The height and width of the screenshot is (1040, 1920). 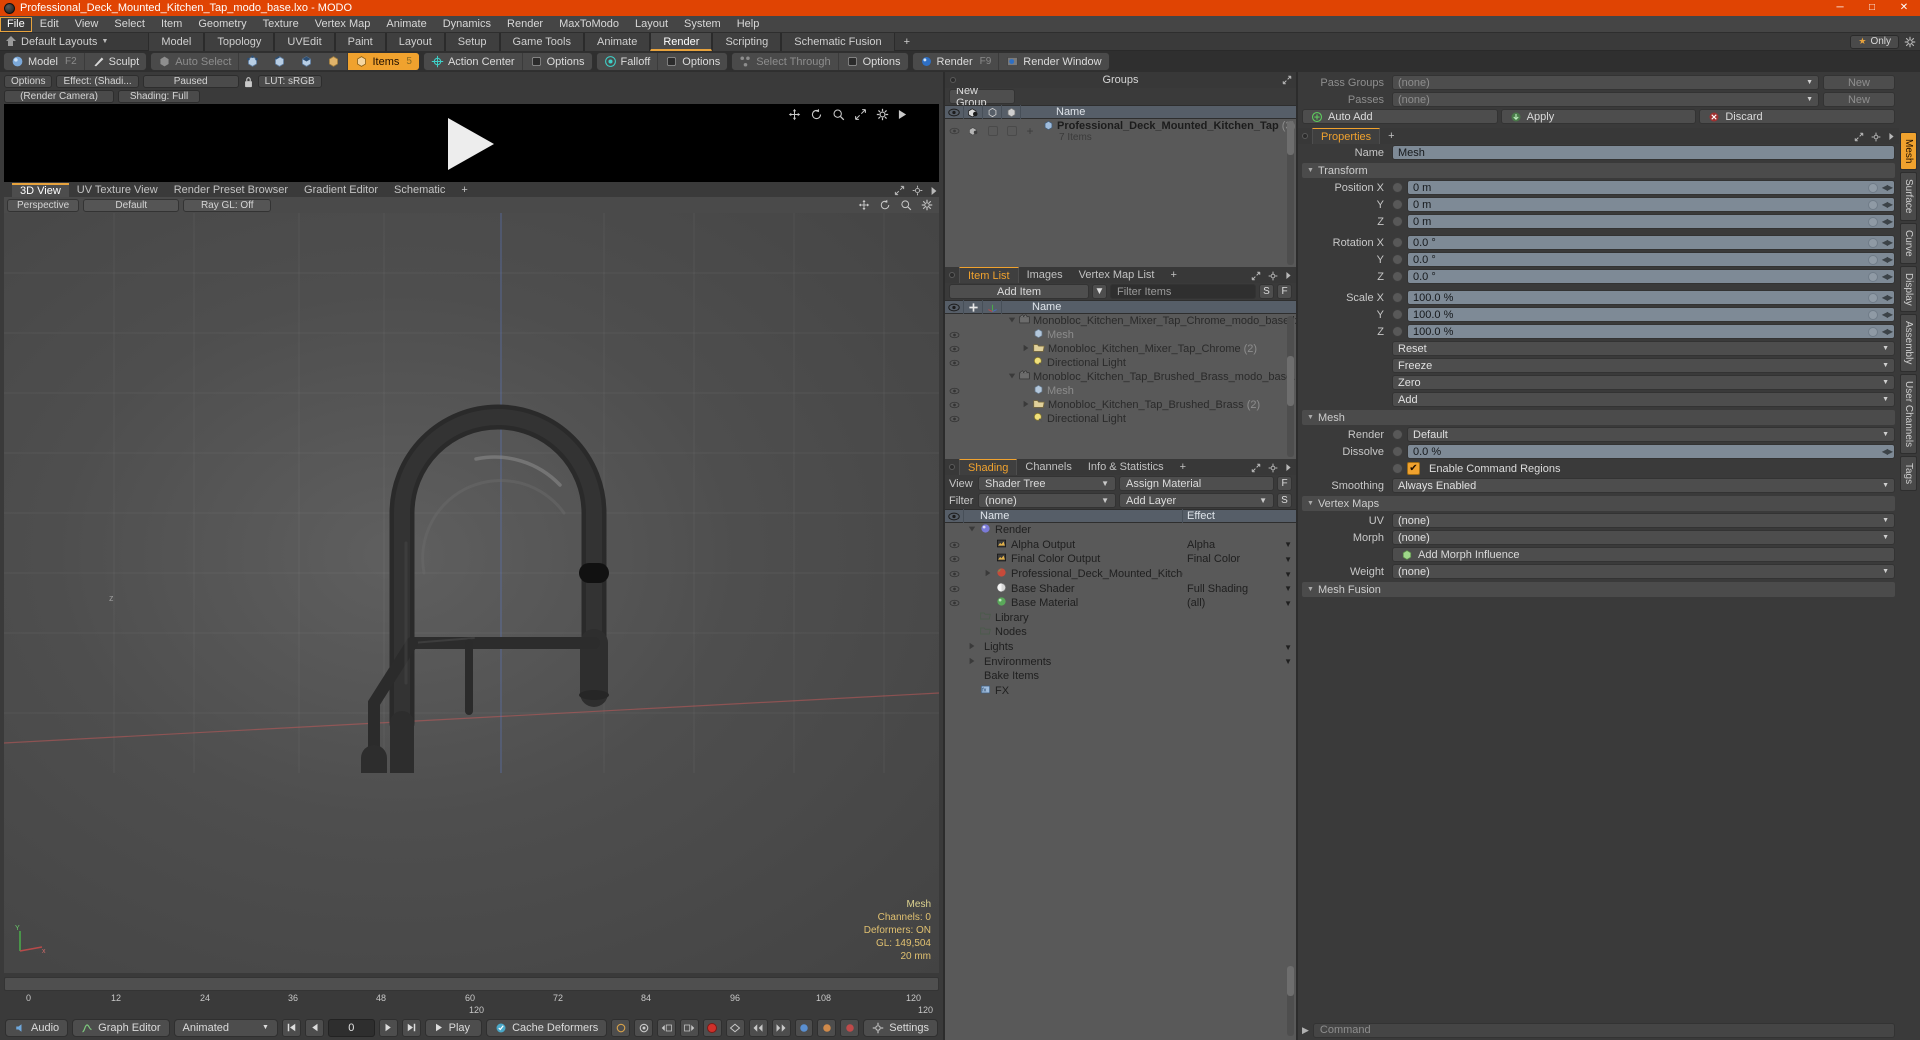 I want to click on shading-filter-dropdown: (none) ▼, so click(x=1047, y=500).